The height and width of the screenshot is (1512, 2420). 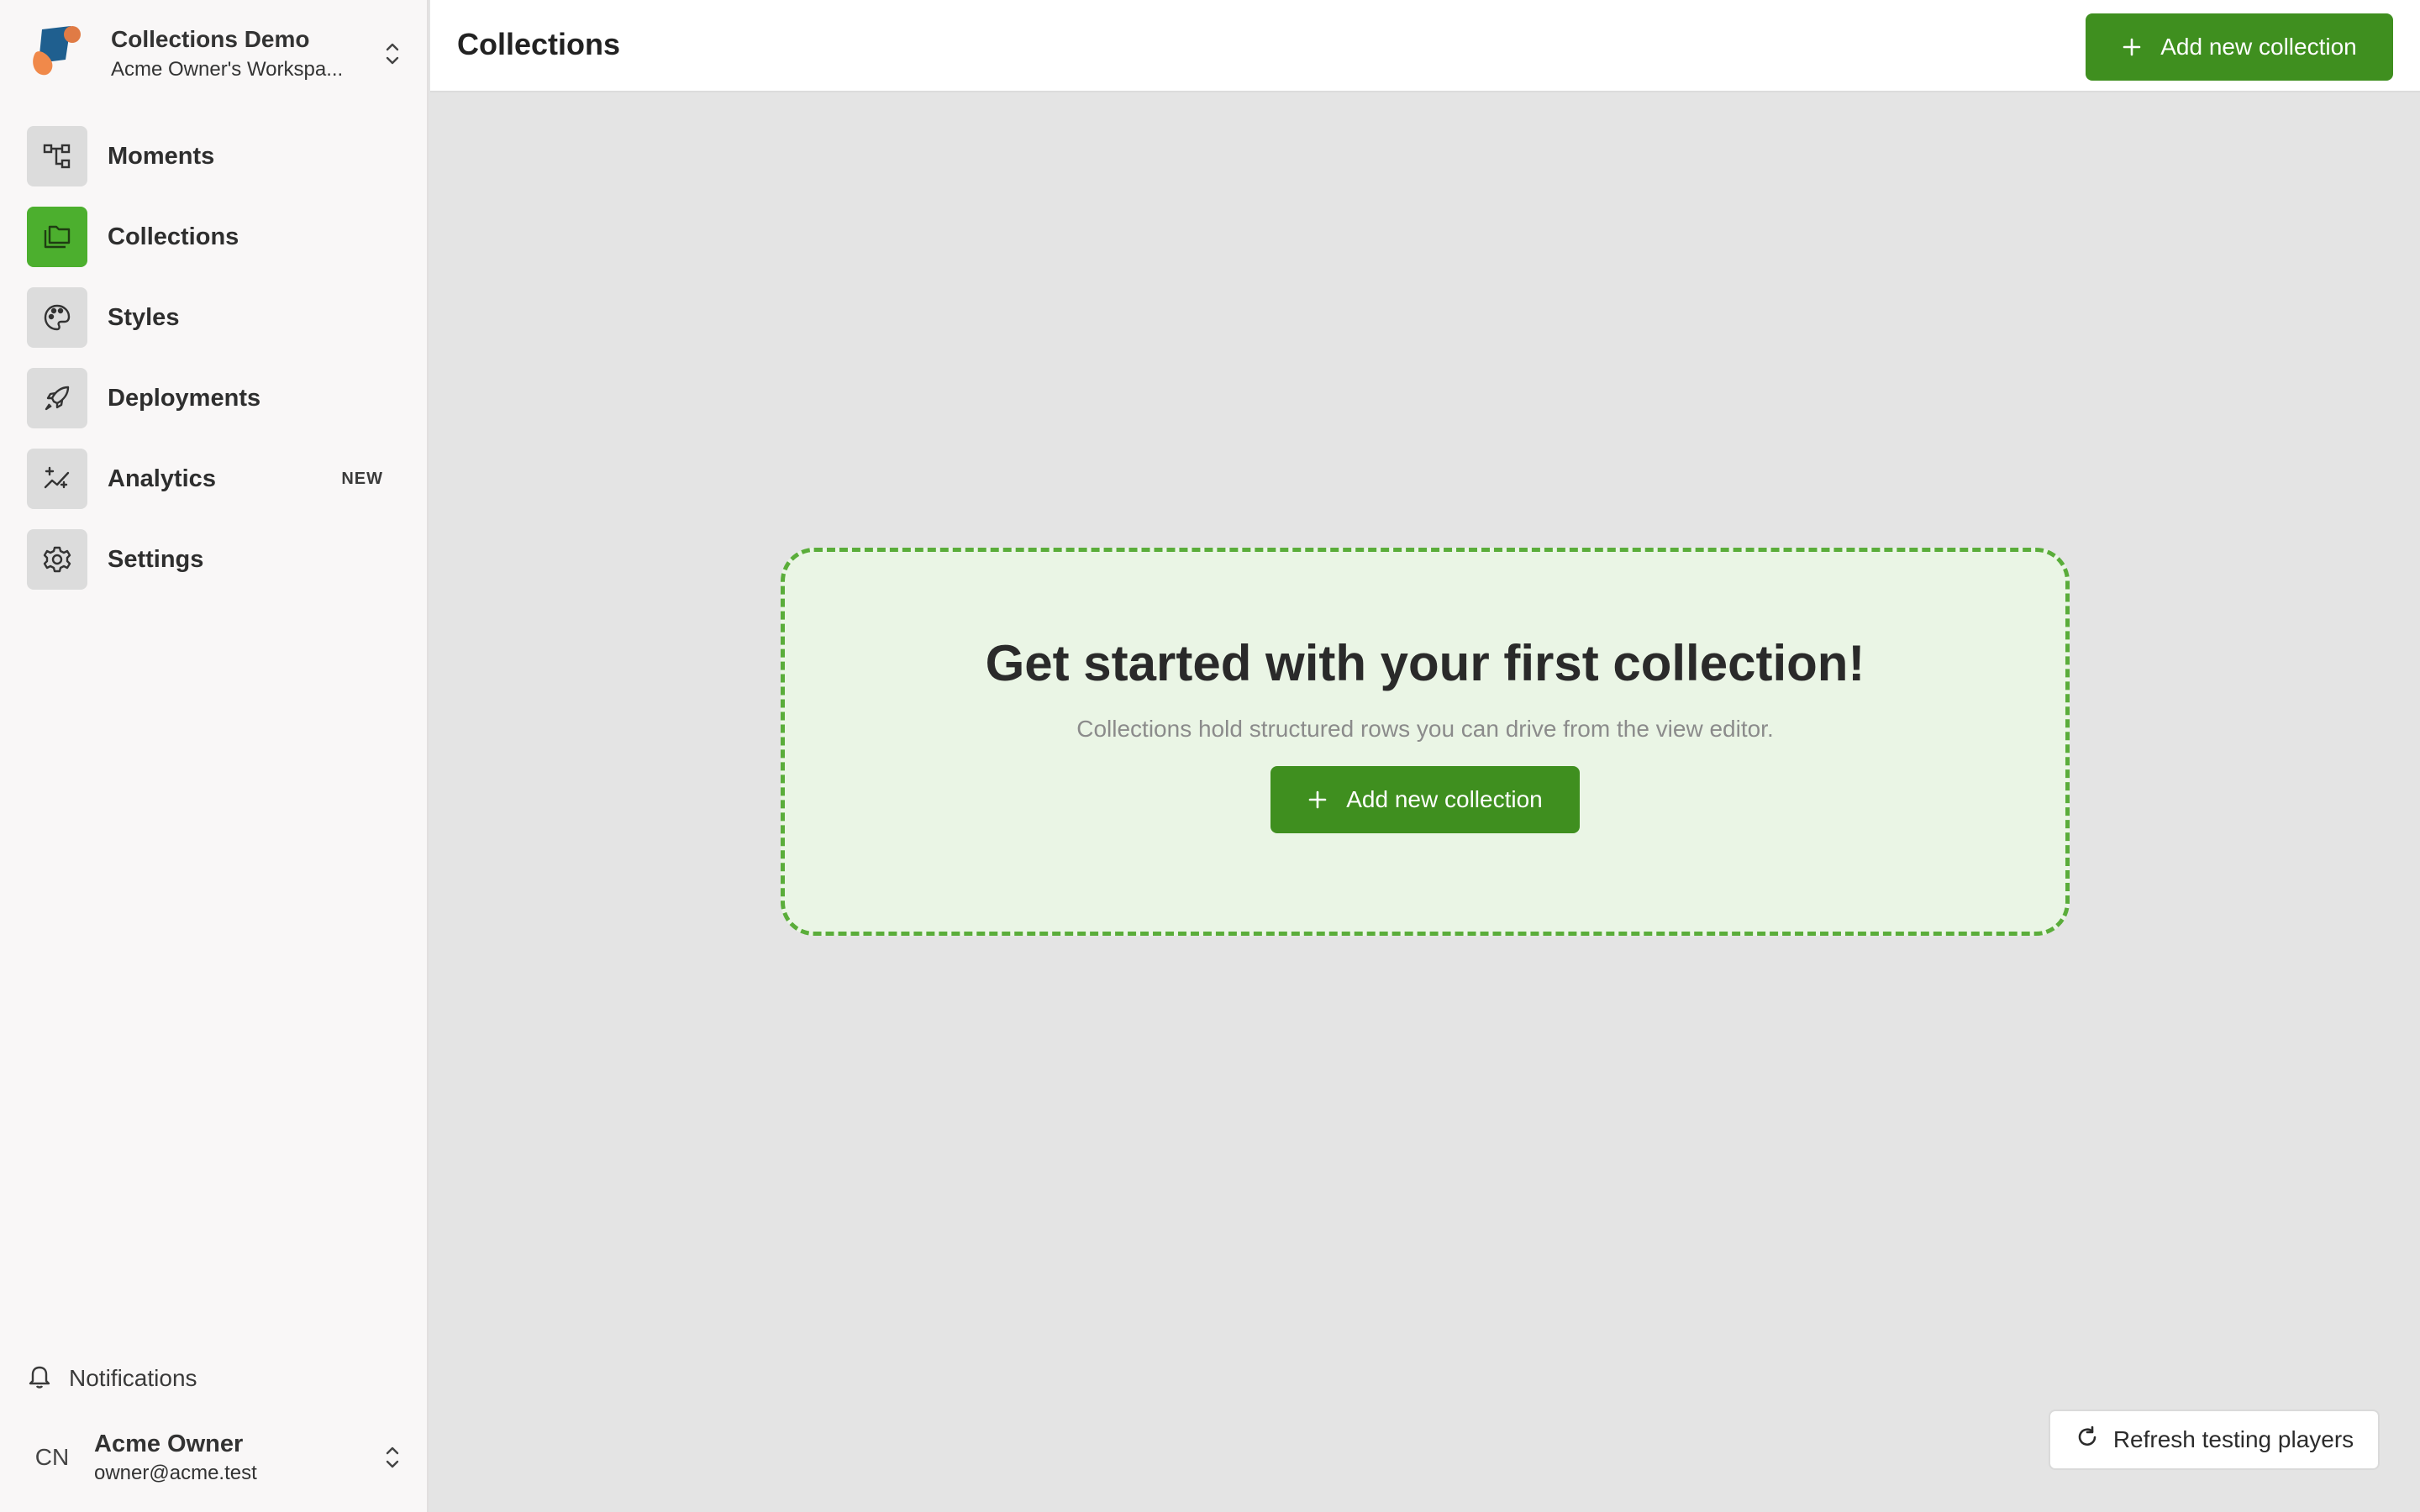 What do you see at coordinates (2087, 1440) in the screenshot?
I see `refresh-icon` at bounding box center [2087, 1440].